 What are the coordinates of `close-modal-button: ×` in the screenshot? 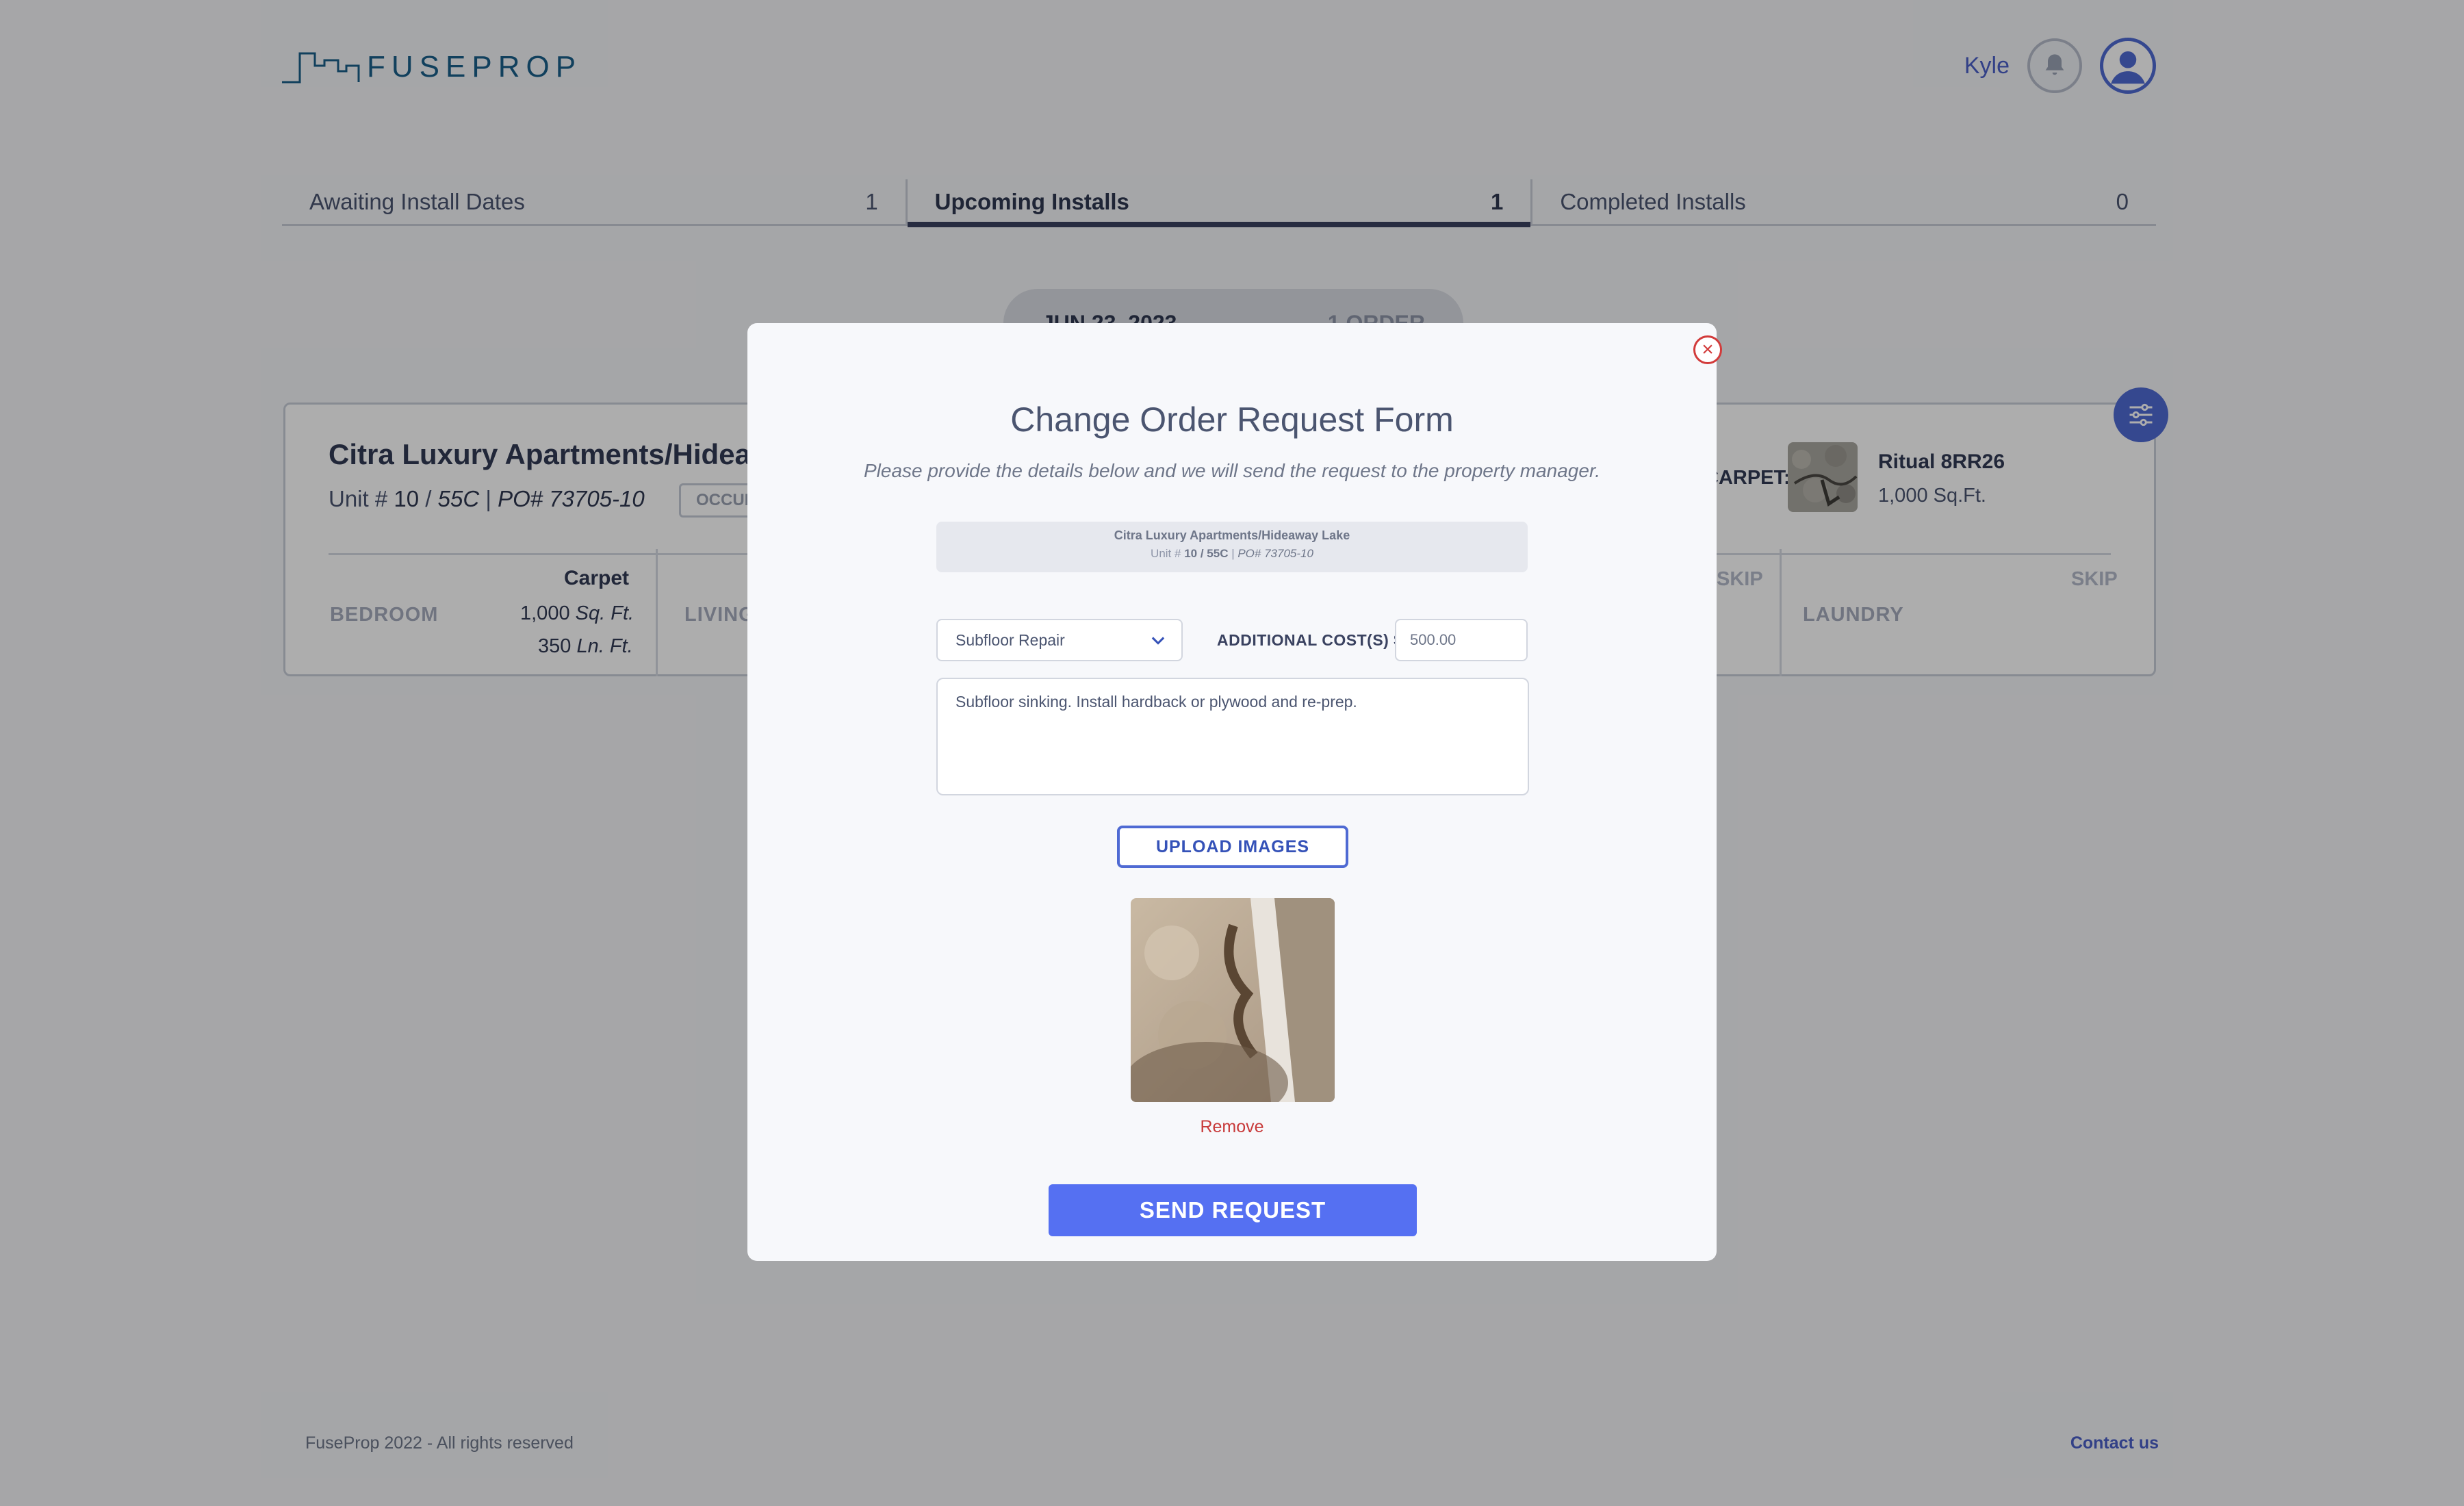 It's located at (1707, 350).